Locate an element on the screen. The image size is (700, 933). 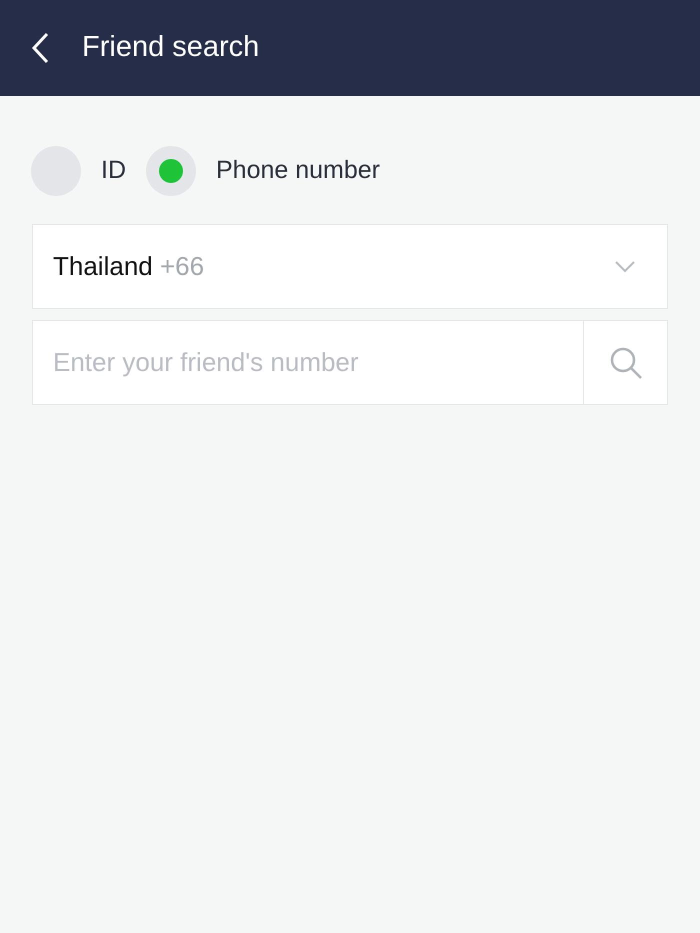
search-type-radio: Phone number is located at coordinates (263, 171).